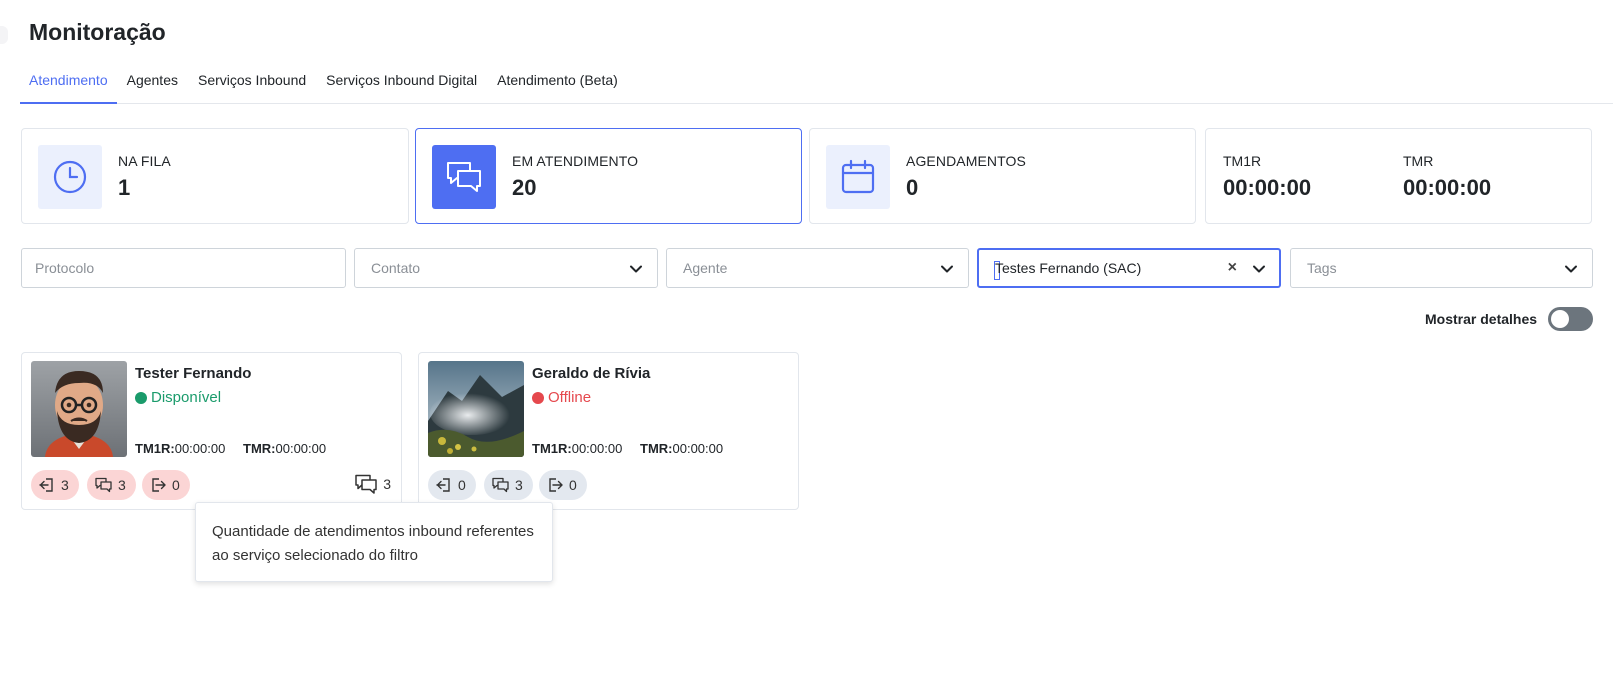 This screenshot has width=1613, height=688. What do you see at coordinates (524, 187) in the screenshot?
I see `stat-value: 20` at bounding box center [524, 187].